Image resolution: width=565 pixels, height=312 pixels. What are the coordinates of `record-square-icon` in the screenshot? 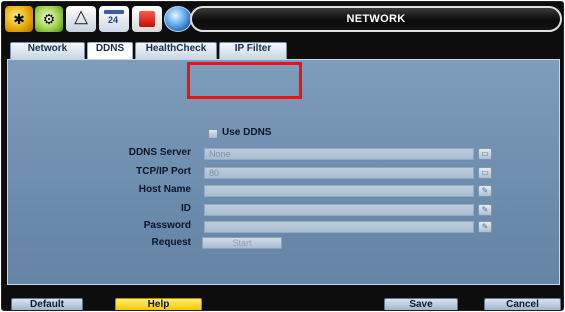 It's located at (147, 19).